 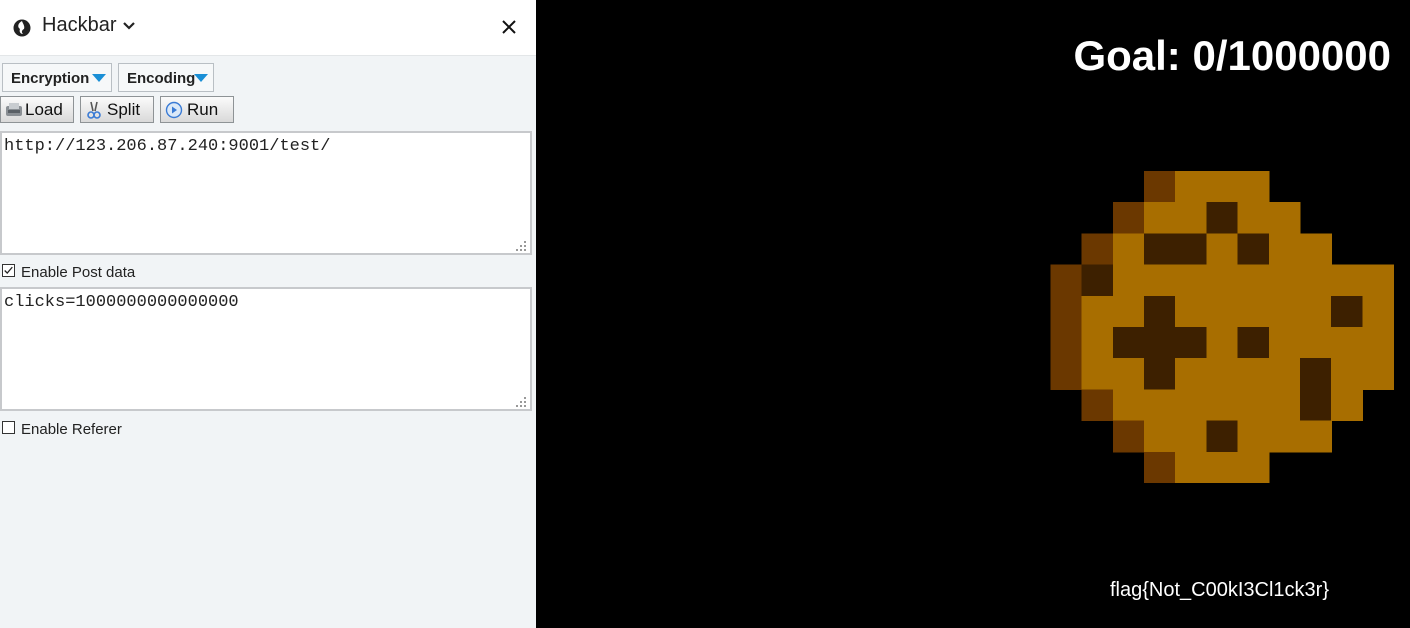 What do you see at coordinates (203, 109) in the screenshot?
I see `run-label: Run` at bounding box center [203, 109].